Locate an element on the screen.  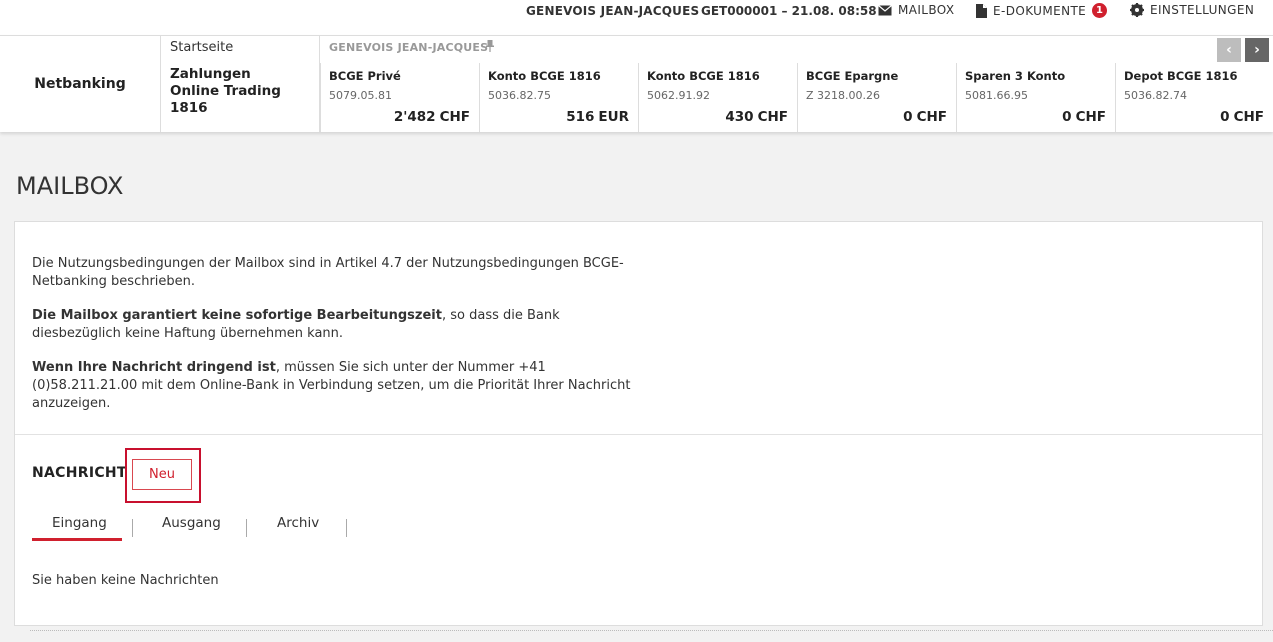
account-number: 5062.91.92 is located at coordinates (678, 95).